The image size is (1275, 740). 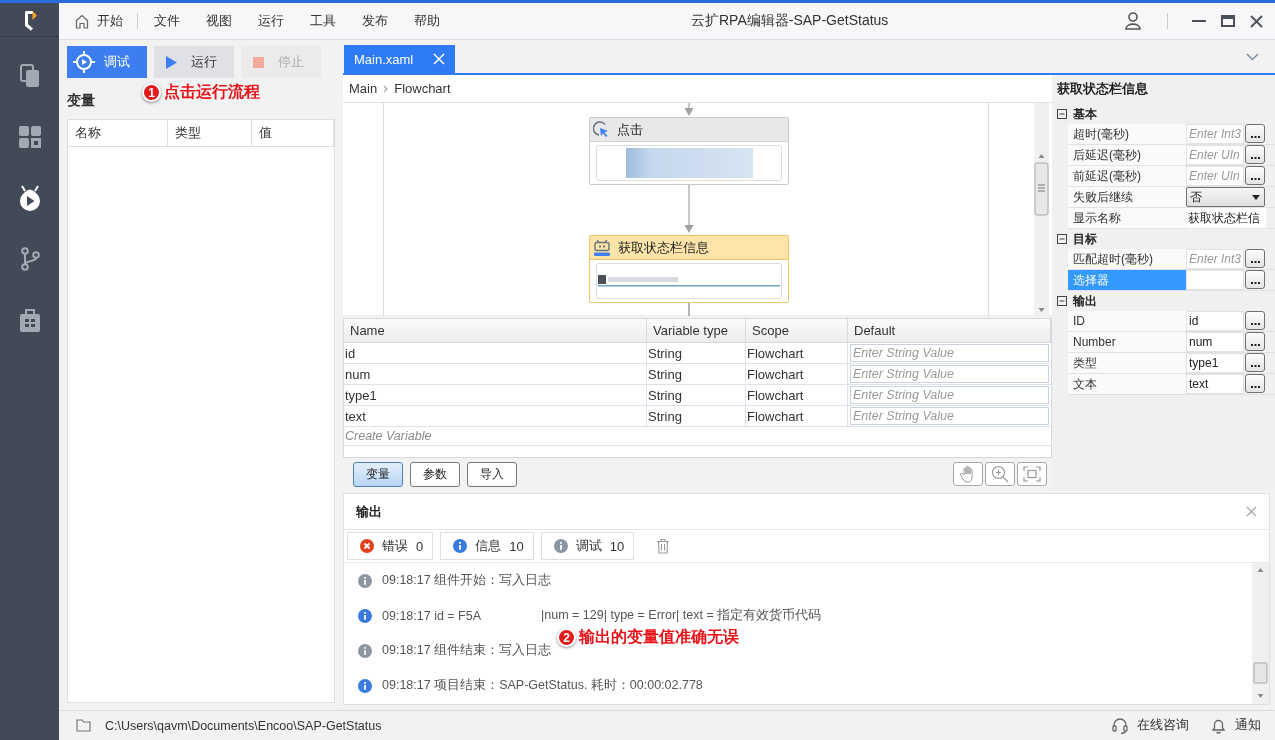 I want to click on target-icon, so click(x=84, y=62).